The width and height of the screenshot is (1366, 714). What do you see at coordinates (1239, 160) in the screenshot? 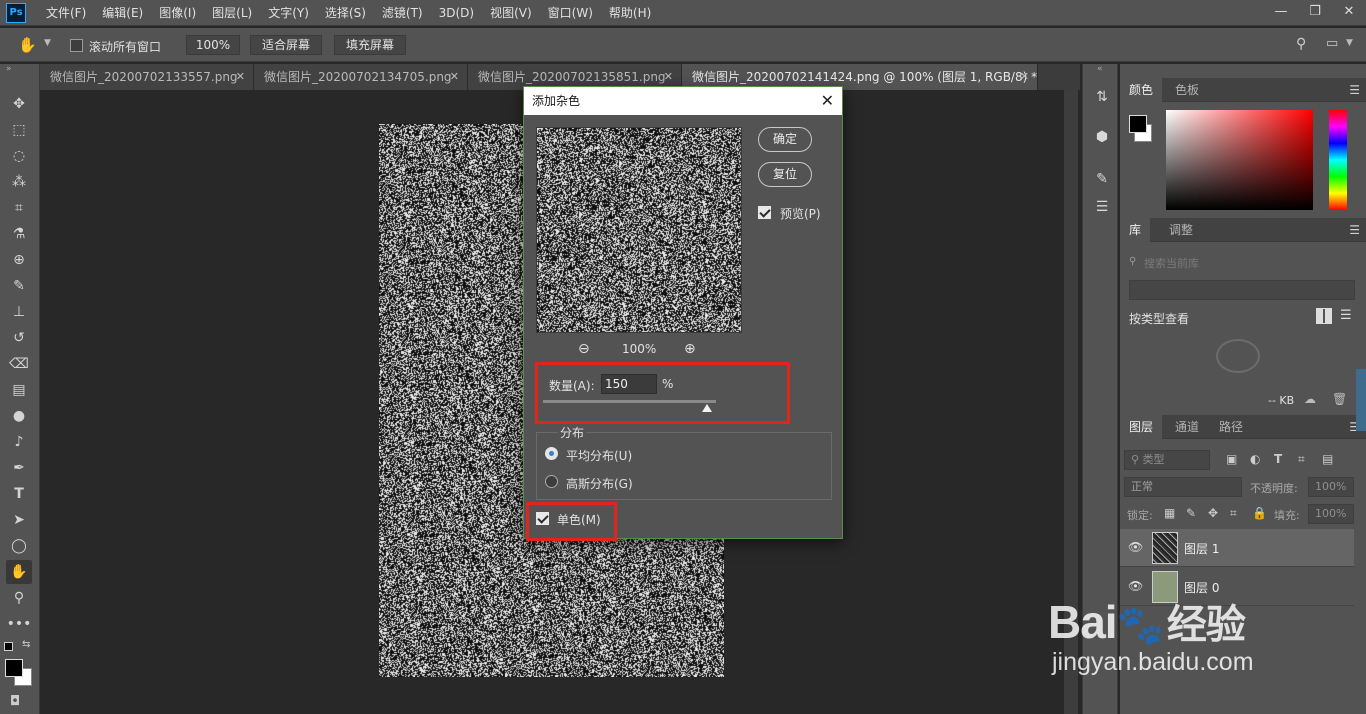
I see `color-field` at bounding box center [1239, 160].